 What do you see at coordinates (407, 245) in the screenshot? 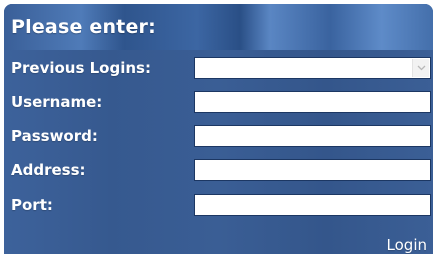
I see `login-button: Login` at bounding box center [407, 245].